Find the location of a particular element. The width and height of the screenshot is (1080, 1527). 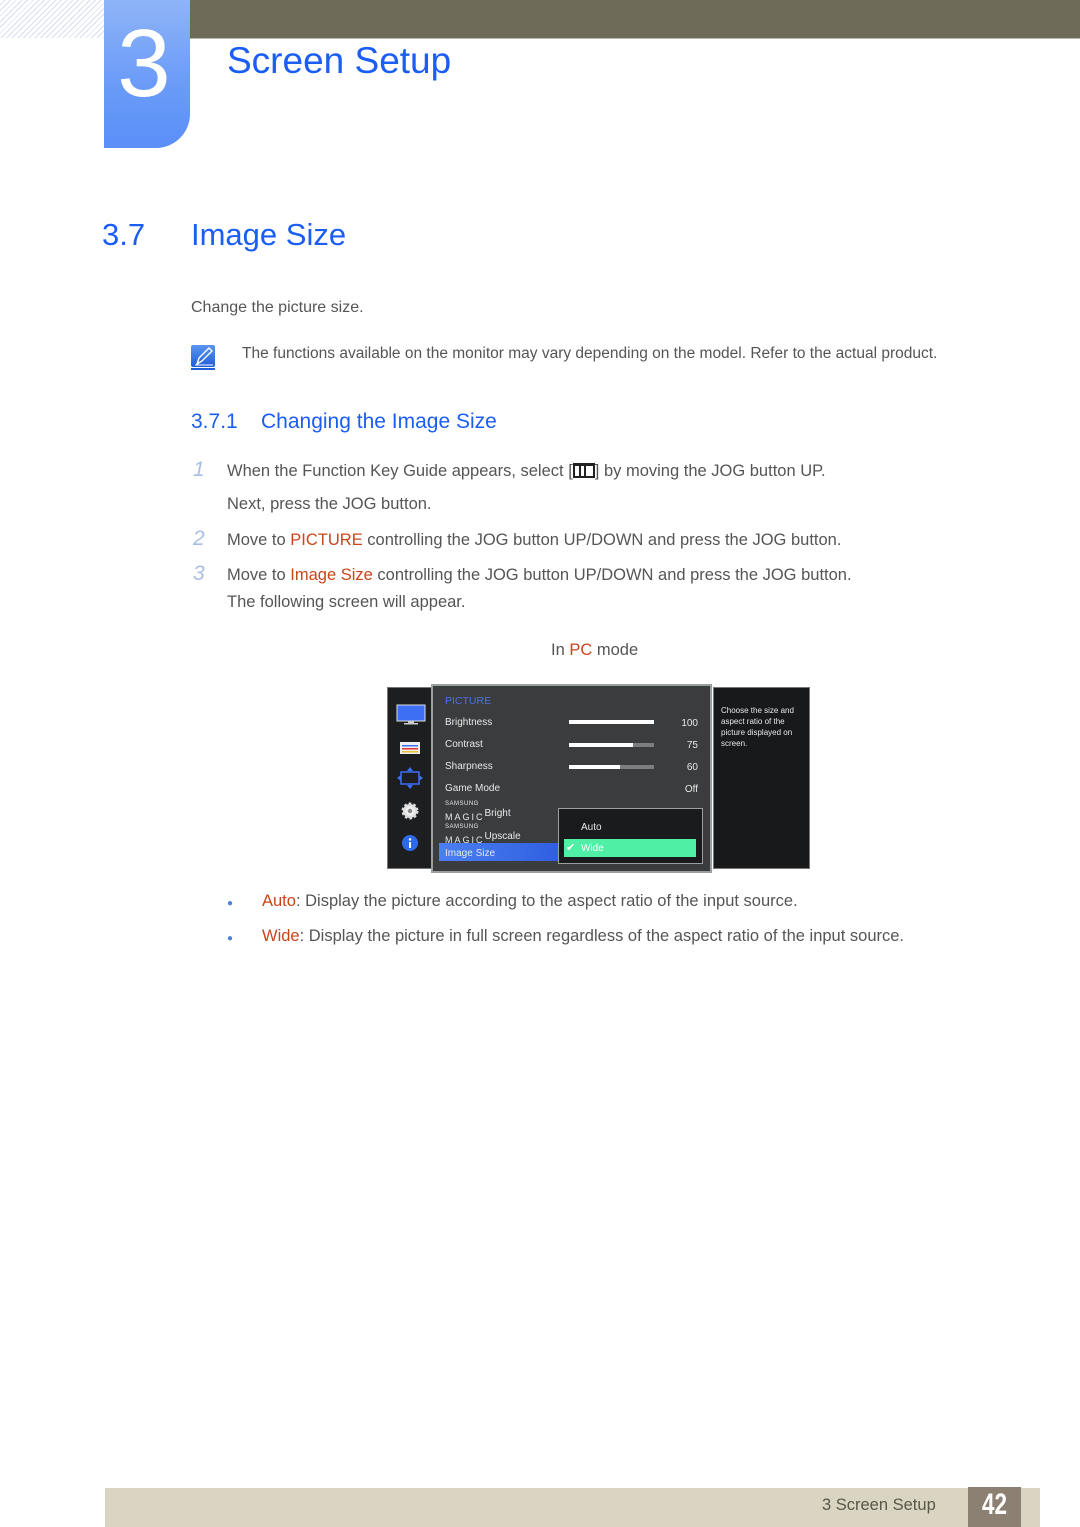

footer-chapter-label: 3 Screen Setup is located at coordinates (879, 1505).